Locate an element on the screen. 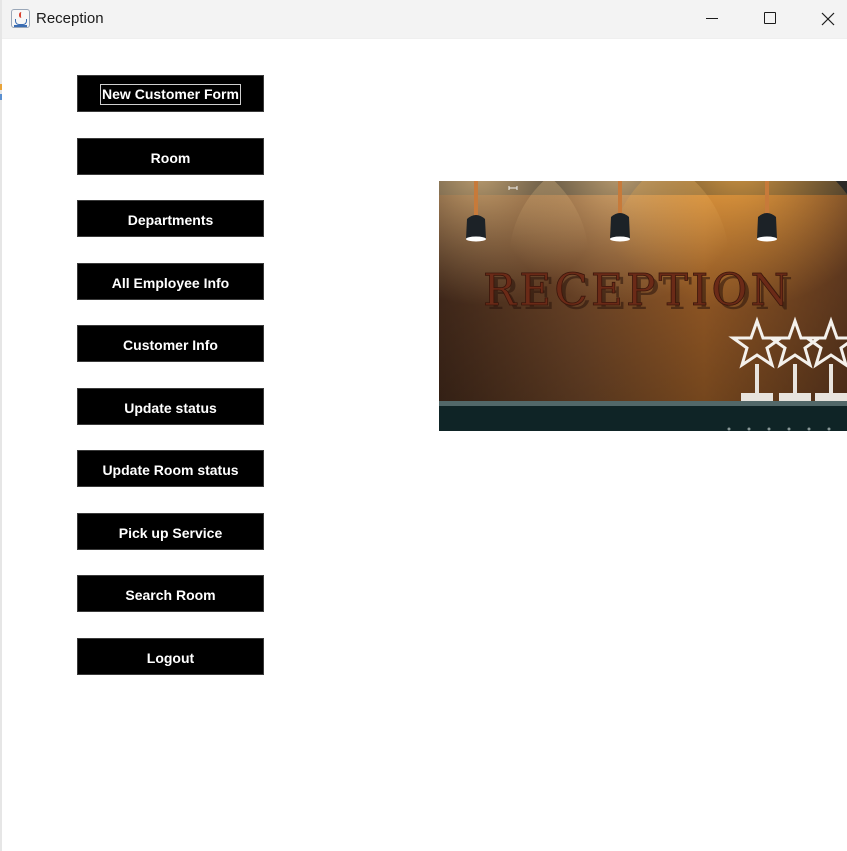  button-label: Room is located at coordinates (170, 157).